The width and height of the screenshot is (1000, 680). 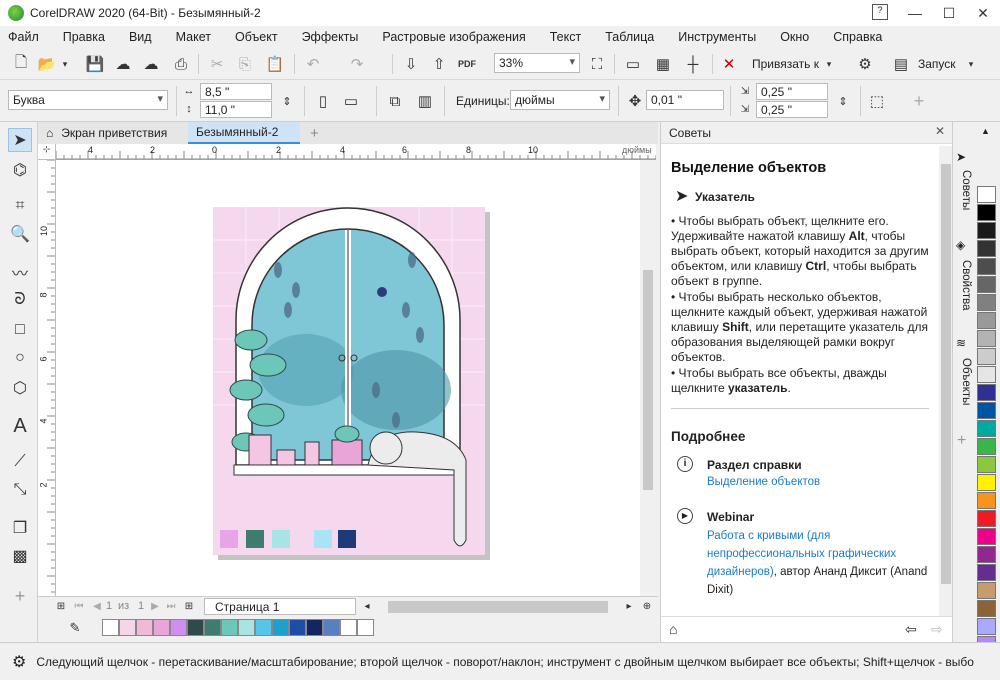 What do you see at coordinates (323, 101) in the screenshot?
I see `portrait-orientation-icon: ▯` at bounding box center [323, 101].